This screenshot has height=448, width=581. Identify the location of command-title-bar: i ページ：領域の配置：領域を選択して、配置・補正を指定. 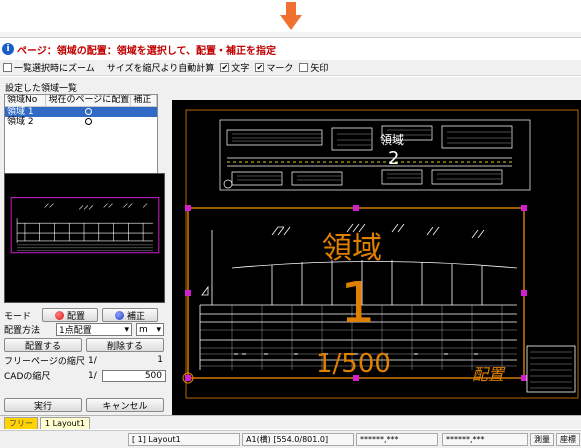
(290, 49).